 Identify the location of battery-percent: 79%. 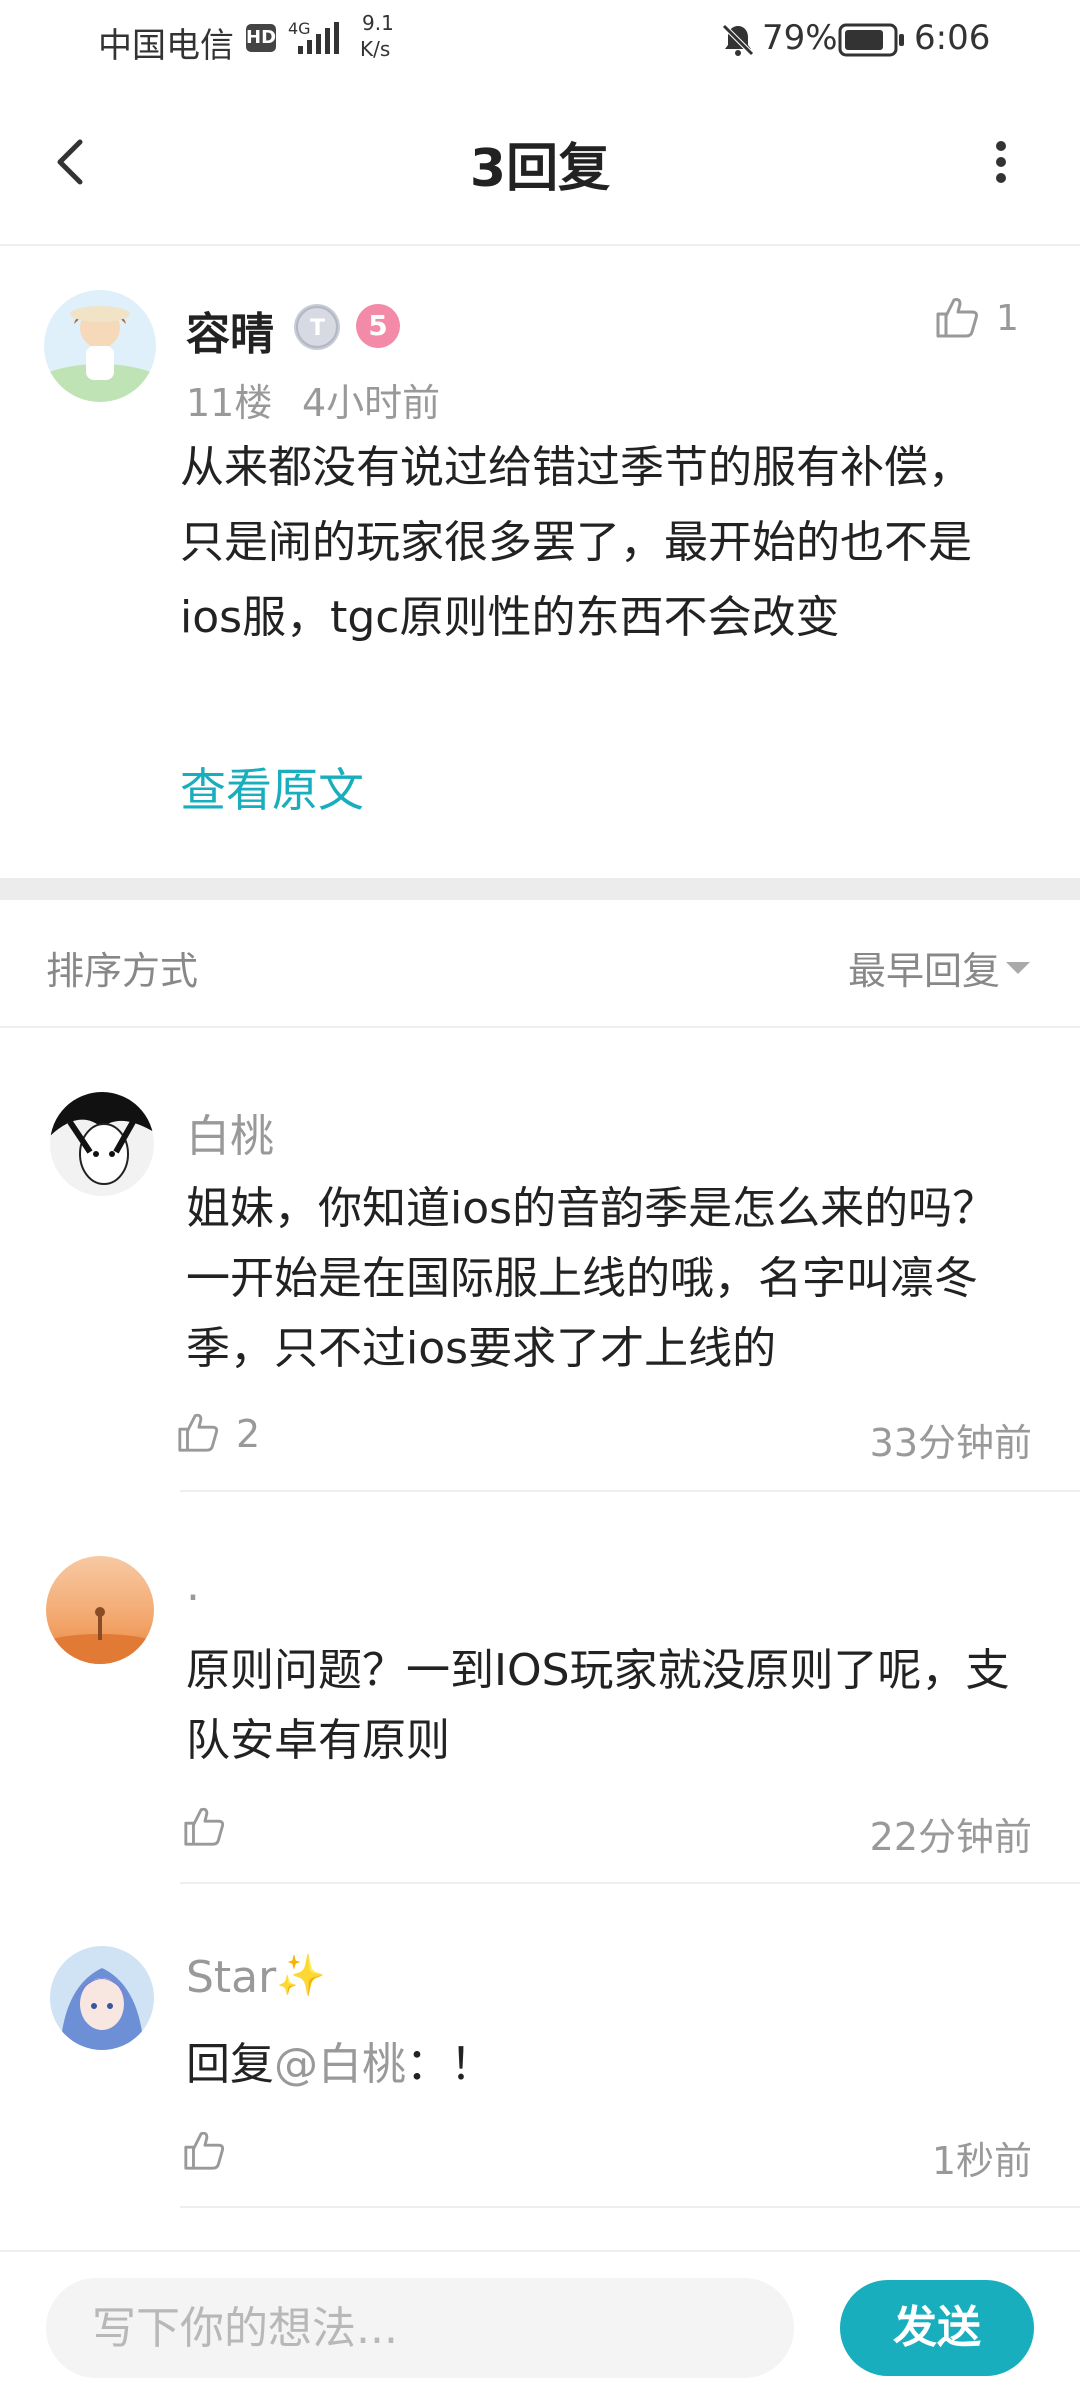
(800, 38).